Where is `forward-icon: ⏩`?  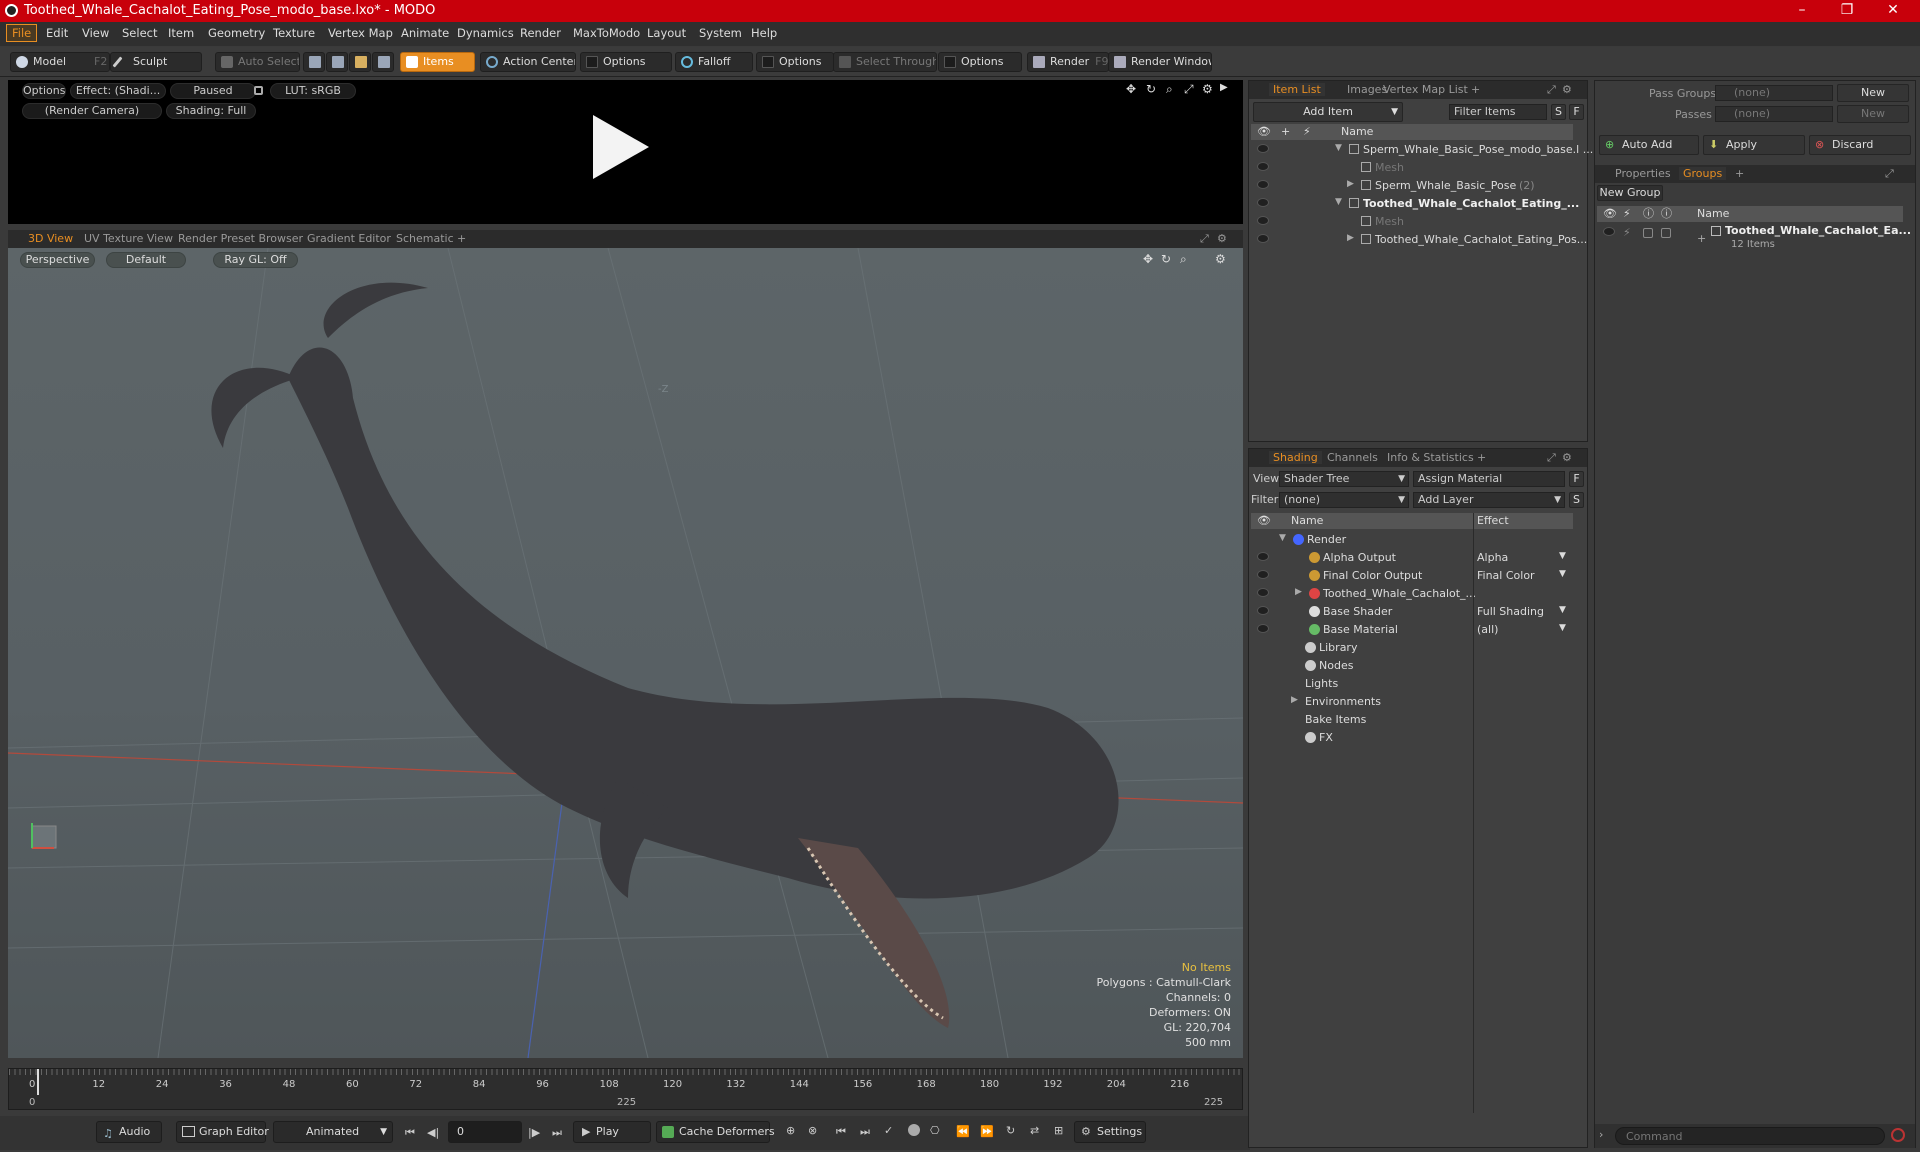
forward-icon: ⏩ is located at coordinates (987, 1131).